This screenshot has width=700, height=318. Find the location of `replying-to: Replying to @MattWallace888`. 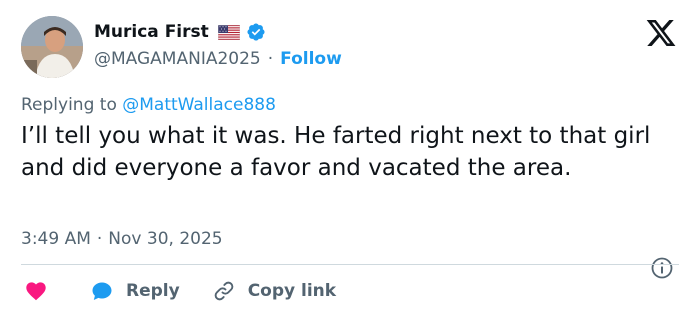

replying-to: Replying to @MattWallace888 is located at coordinates (148, 105).